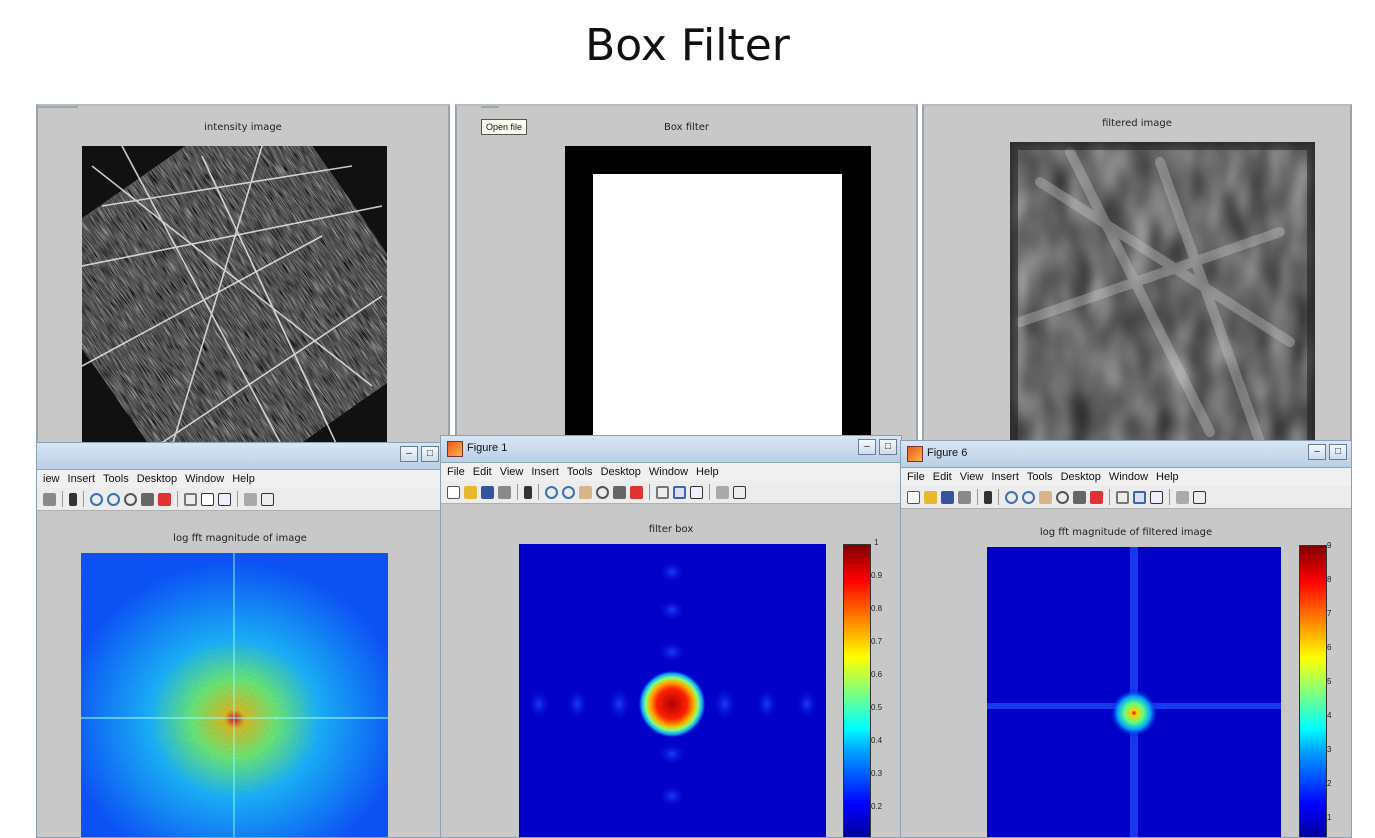 This screenshot has width=1375, height=838. Describe the element at coordinates (240, 456) in the screenshot. I see `window-titlebar: – □` at that location.